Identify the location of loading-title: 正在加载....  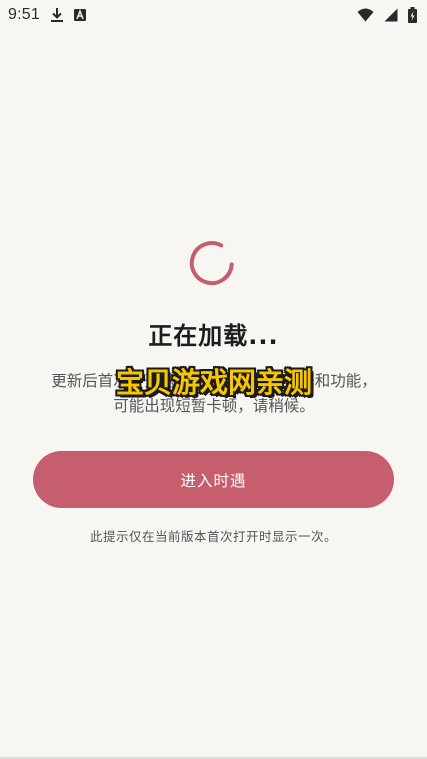
(213, 336).